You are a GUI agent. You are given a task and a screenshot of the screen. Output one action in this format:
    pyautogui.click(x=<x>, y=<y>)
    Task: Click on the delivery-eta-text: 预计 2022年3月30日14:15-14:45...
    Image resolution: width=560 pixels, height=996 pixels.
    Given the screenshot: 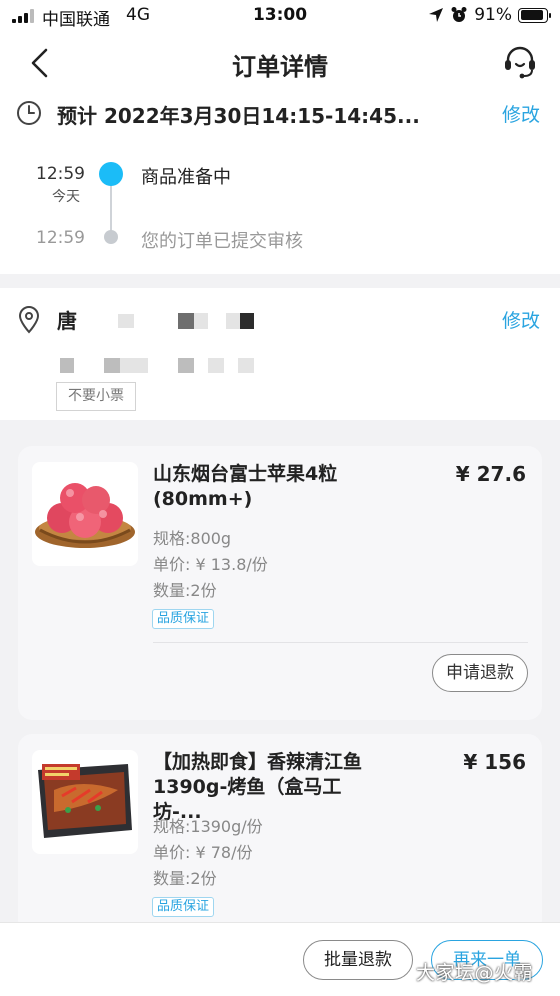 What is the action you would take?
    pyautogui.click(x=238, y=116)
    